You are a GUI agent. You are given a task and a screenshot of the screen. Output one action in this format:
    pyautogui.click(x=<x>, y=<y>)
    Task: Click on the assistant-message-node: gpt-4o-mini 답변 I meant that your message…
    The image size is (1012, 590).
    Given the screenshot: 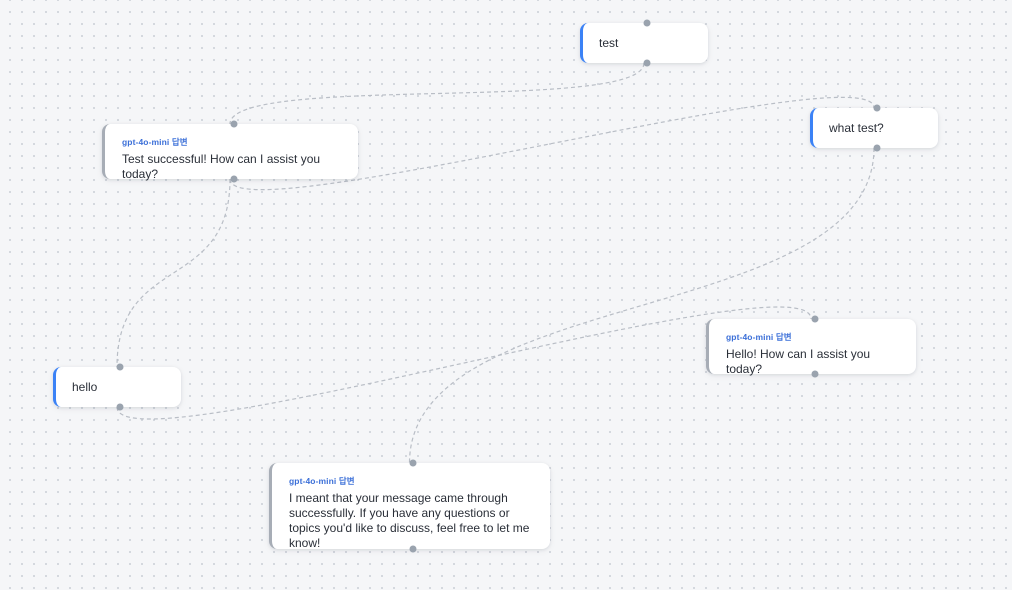 What is the action you would take?
    pyautogui.click(x=409, y=506)
    